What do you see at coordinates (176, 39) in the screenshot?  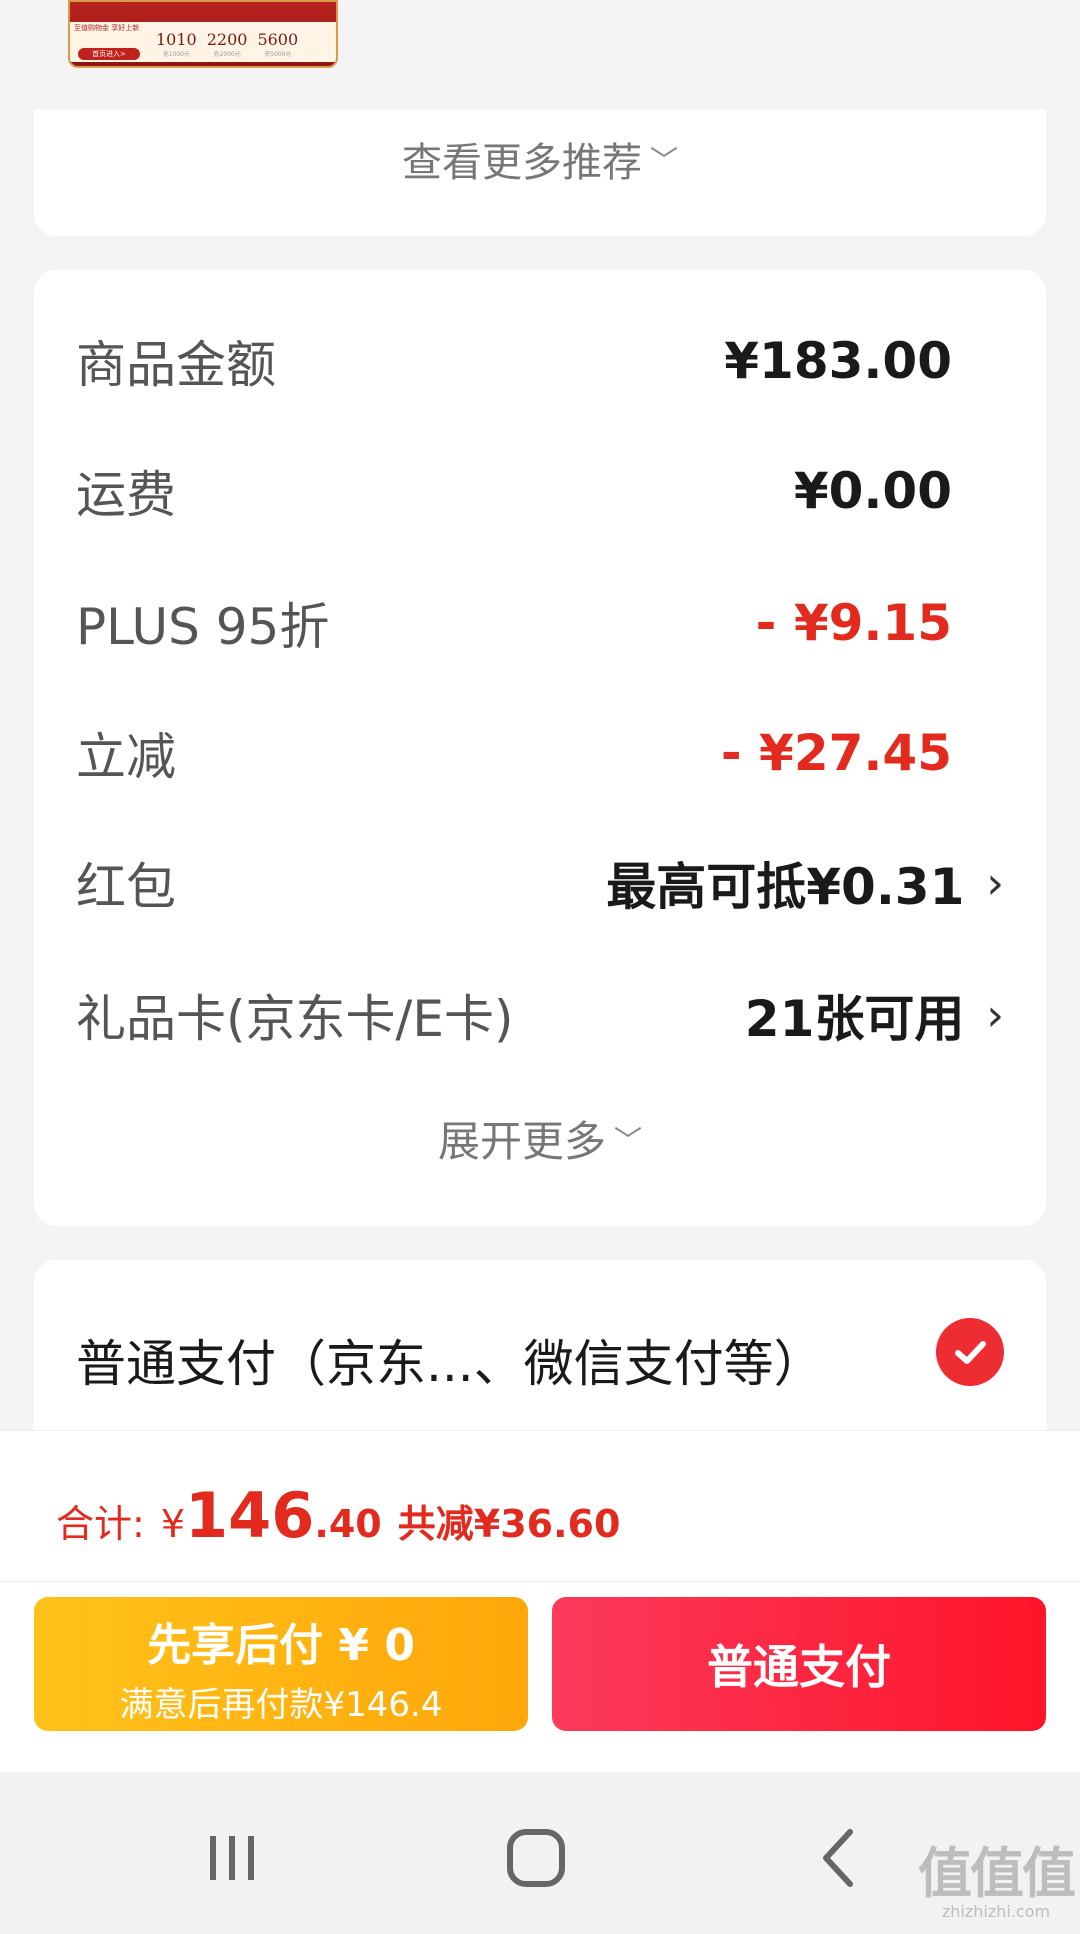 I see `banner-amount-value: 1010` at bounding box center [176, 39].